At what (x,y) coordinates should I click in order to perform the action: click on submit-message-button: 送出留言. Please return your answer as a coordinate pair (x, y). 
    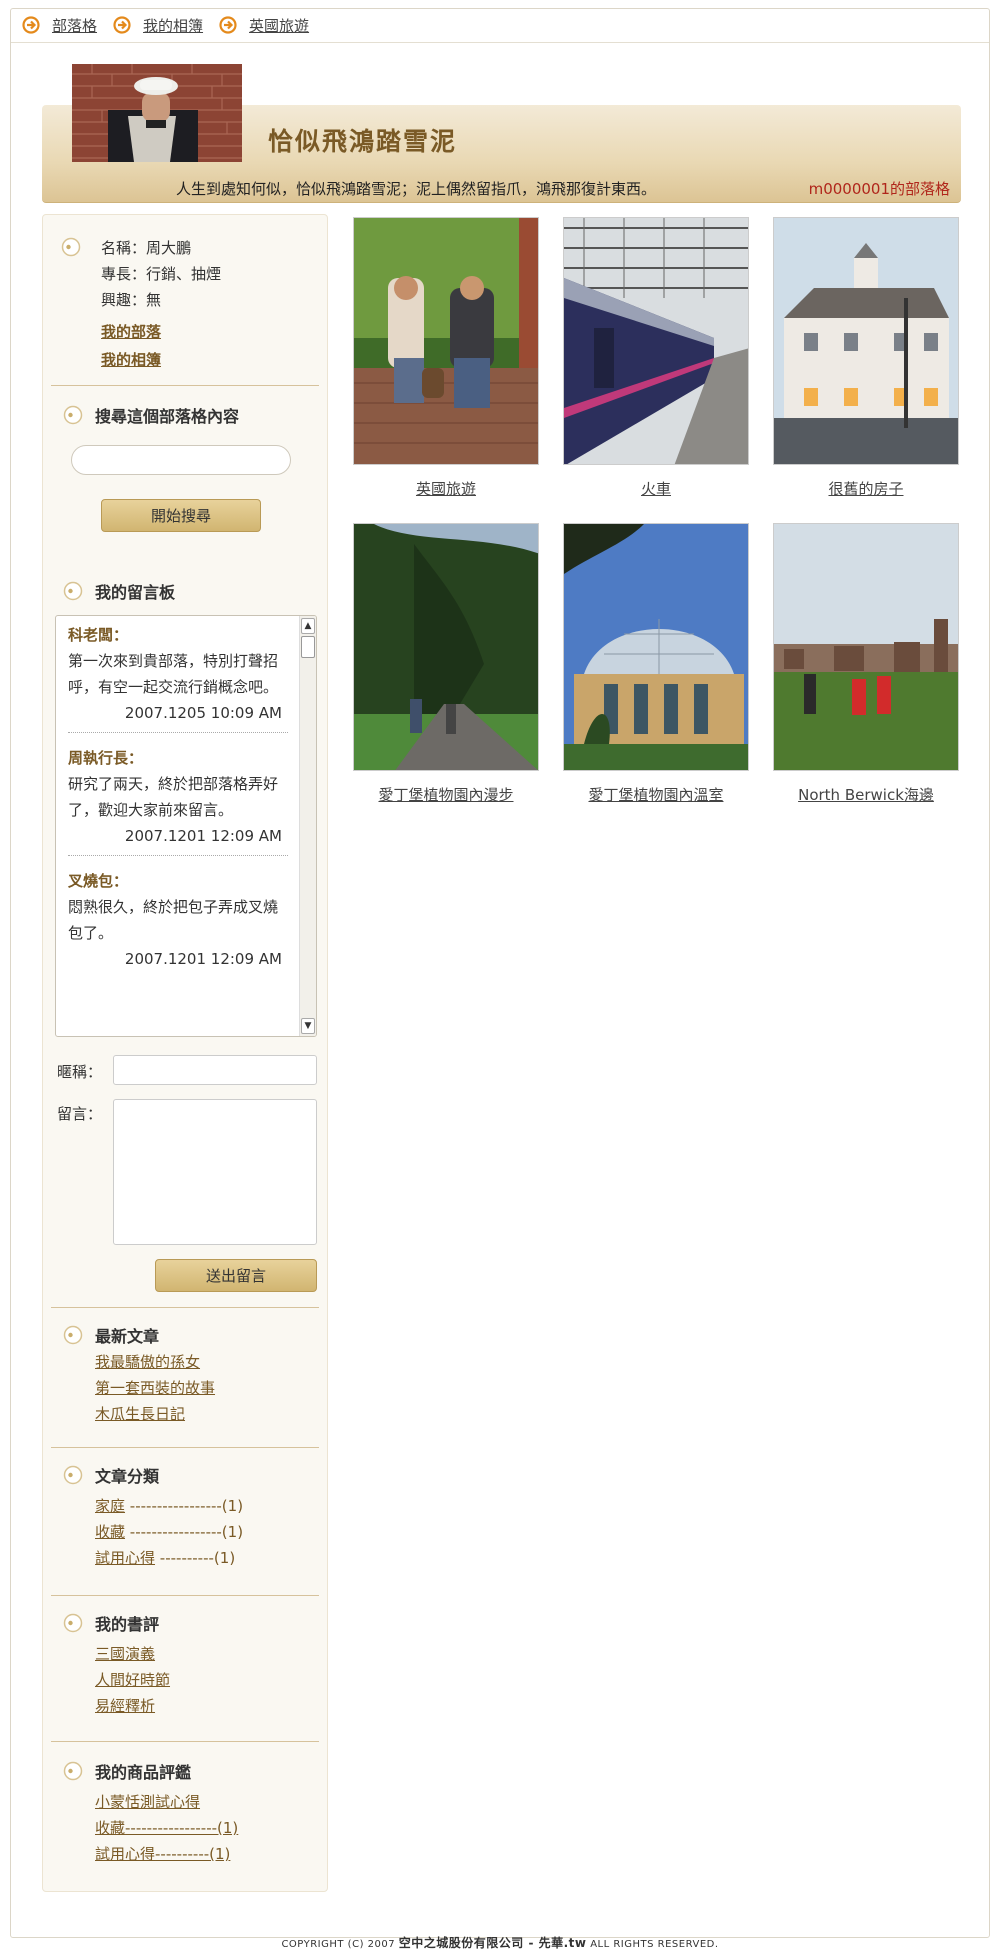
    Looking at the image, I should click on (236, 1275).